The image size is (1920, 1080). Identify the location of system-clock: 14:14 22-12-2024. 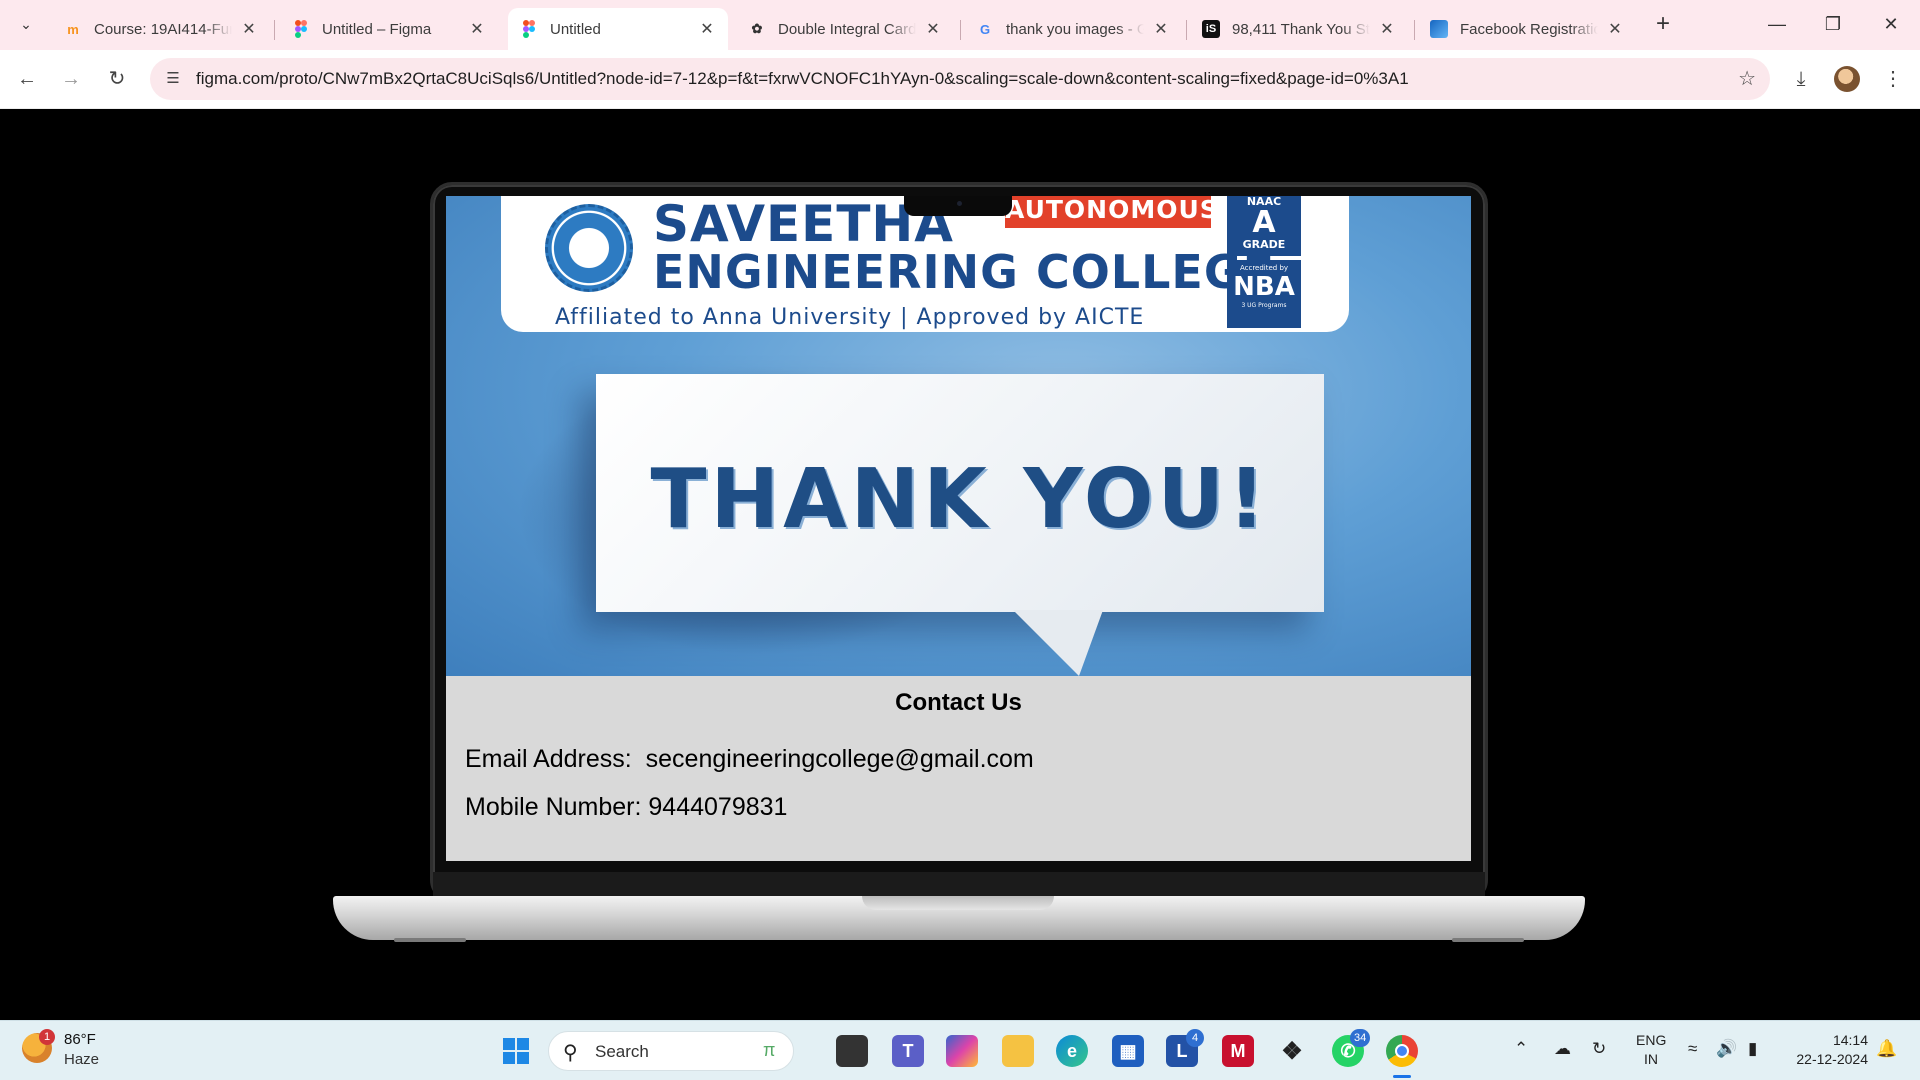
(1826, 1050).